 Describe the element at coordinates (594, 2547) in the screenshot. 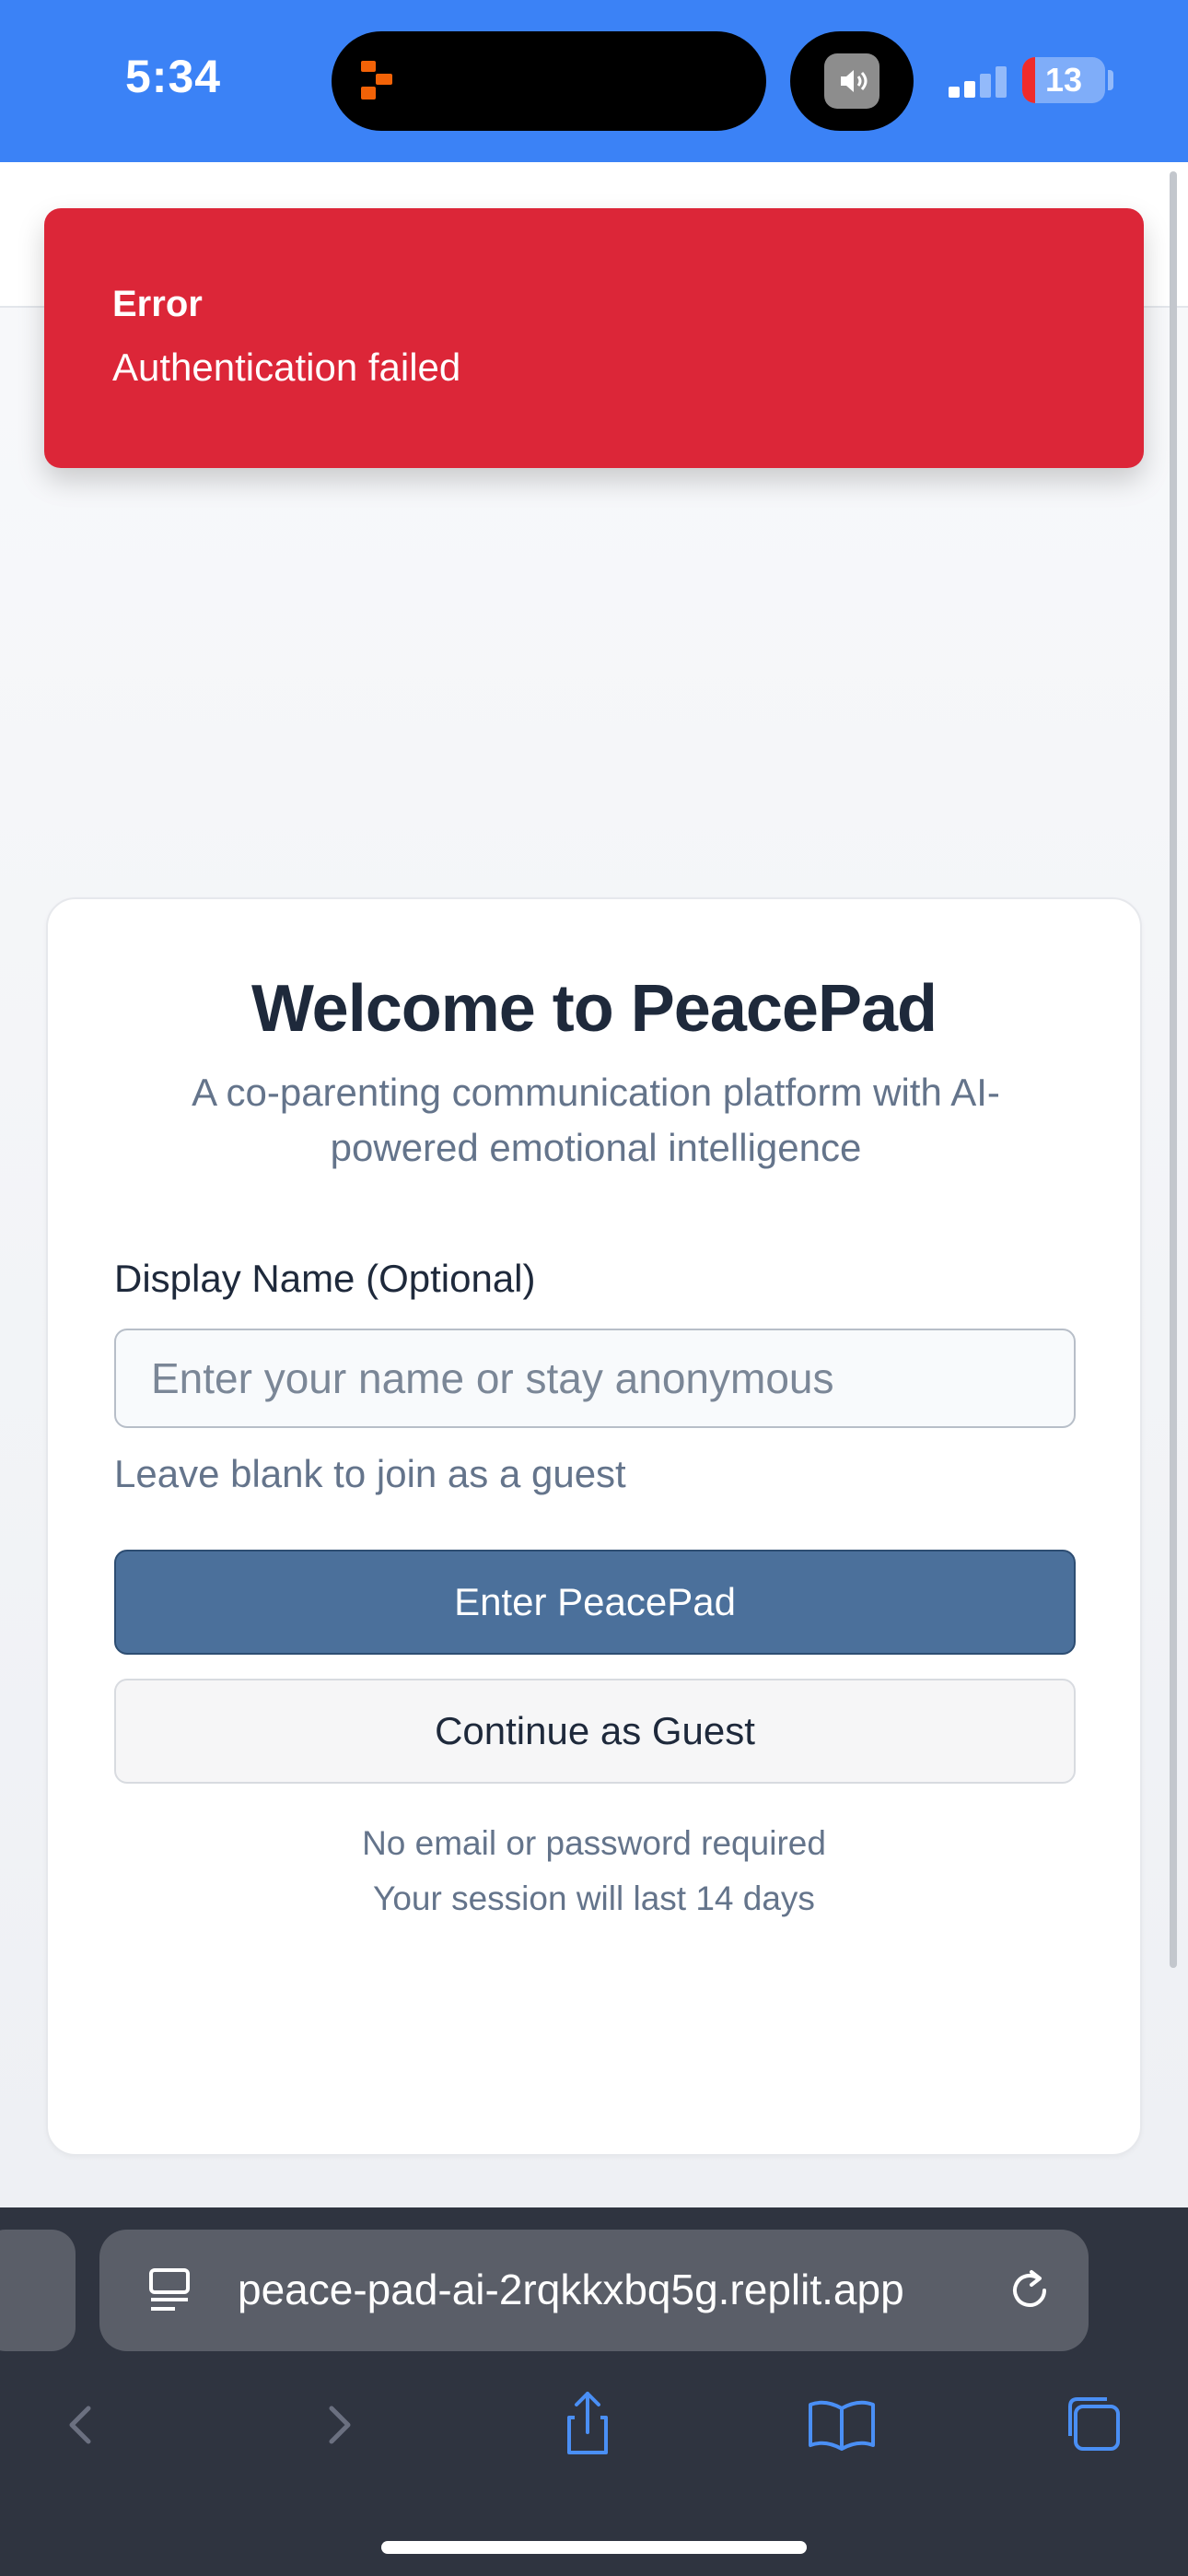

I see `home-indicator` at that location.